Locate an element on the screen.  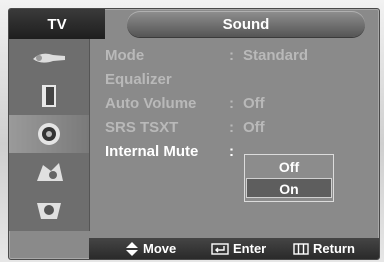
setup-icon is located at coordinates (49, 211).